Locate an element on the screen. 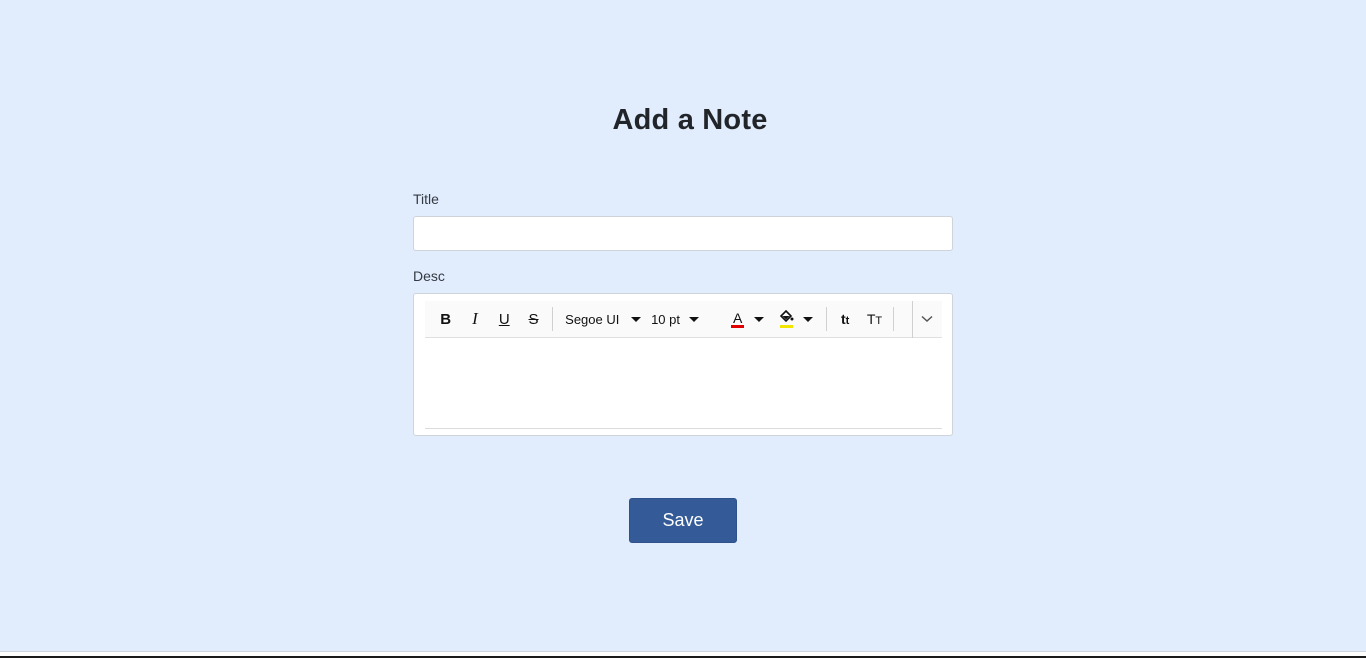 This screenshot has width=1366, height=658. more-options-button is located at coordinates (927, 319).